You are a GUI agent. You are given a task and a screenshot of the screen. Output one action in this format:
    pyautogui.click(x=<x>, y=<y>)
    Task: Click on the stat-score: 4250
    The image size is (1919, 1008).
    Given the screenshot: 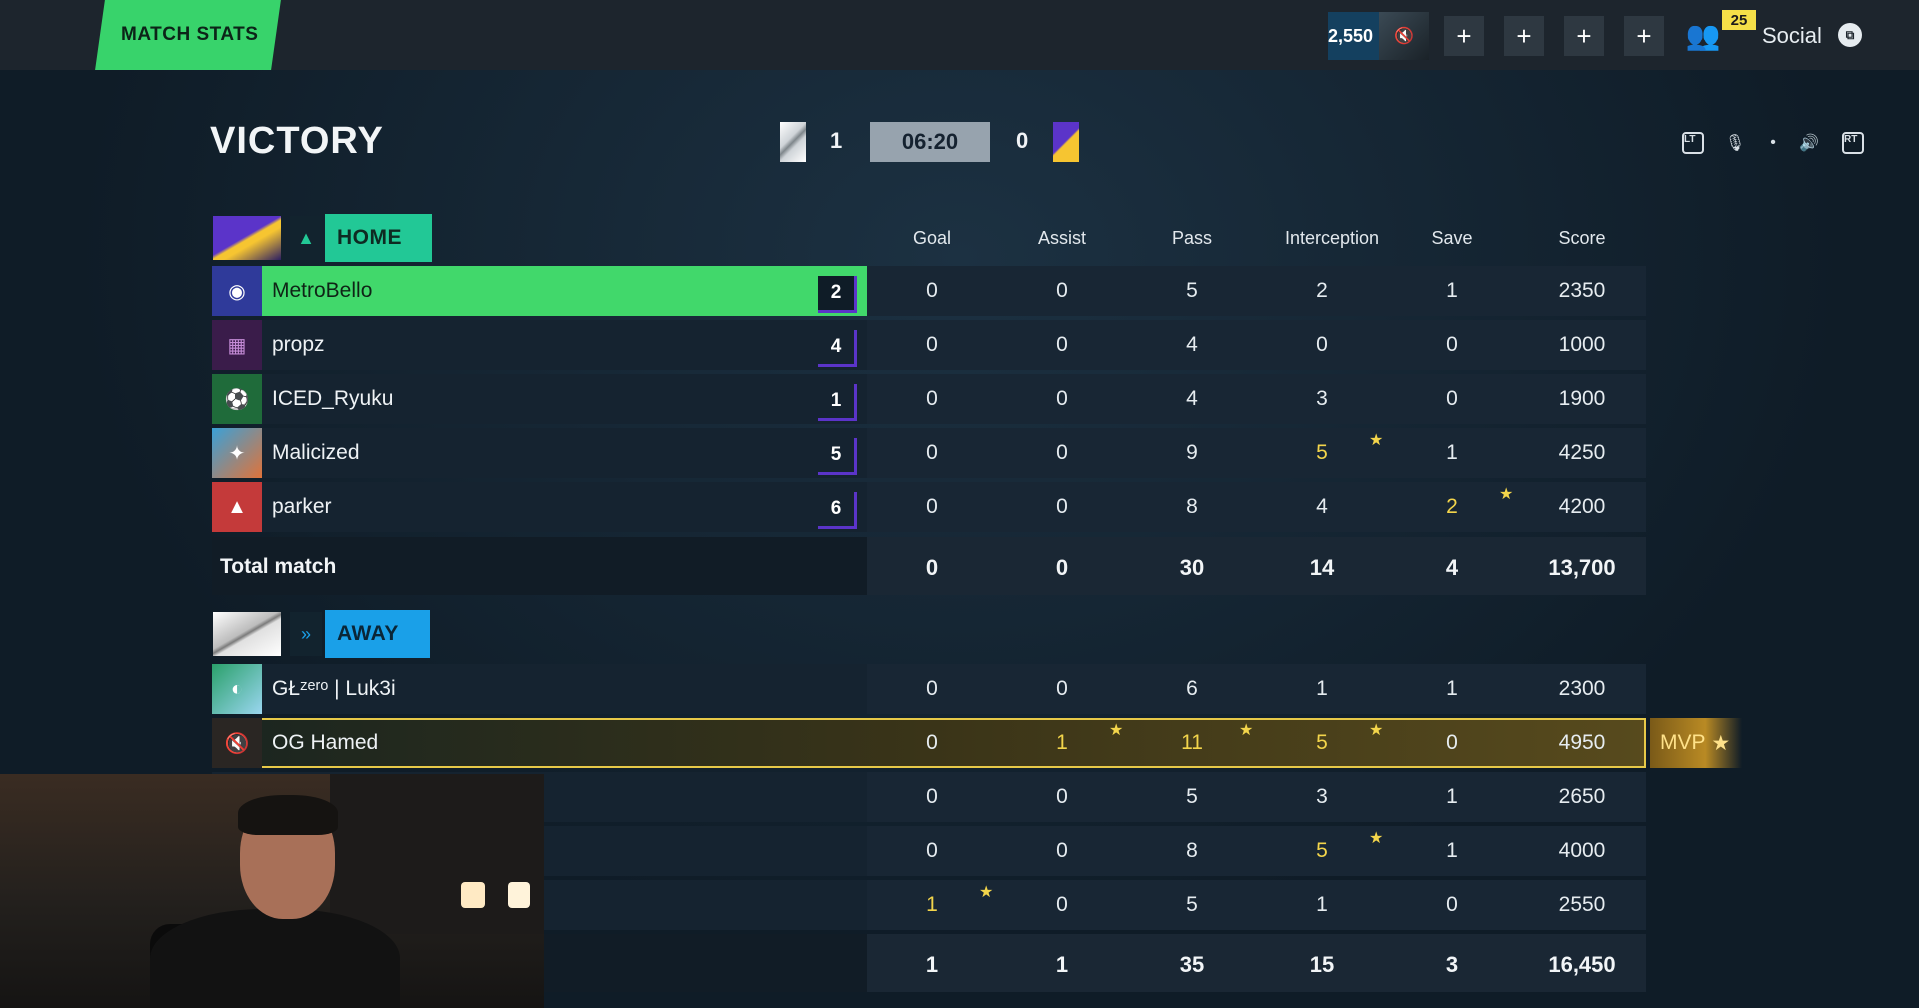 What is the action you would take?
    pyautogui.click(x=1582, y=452)
    